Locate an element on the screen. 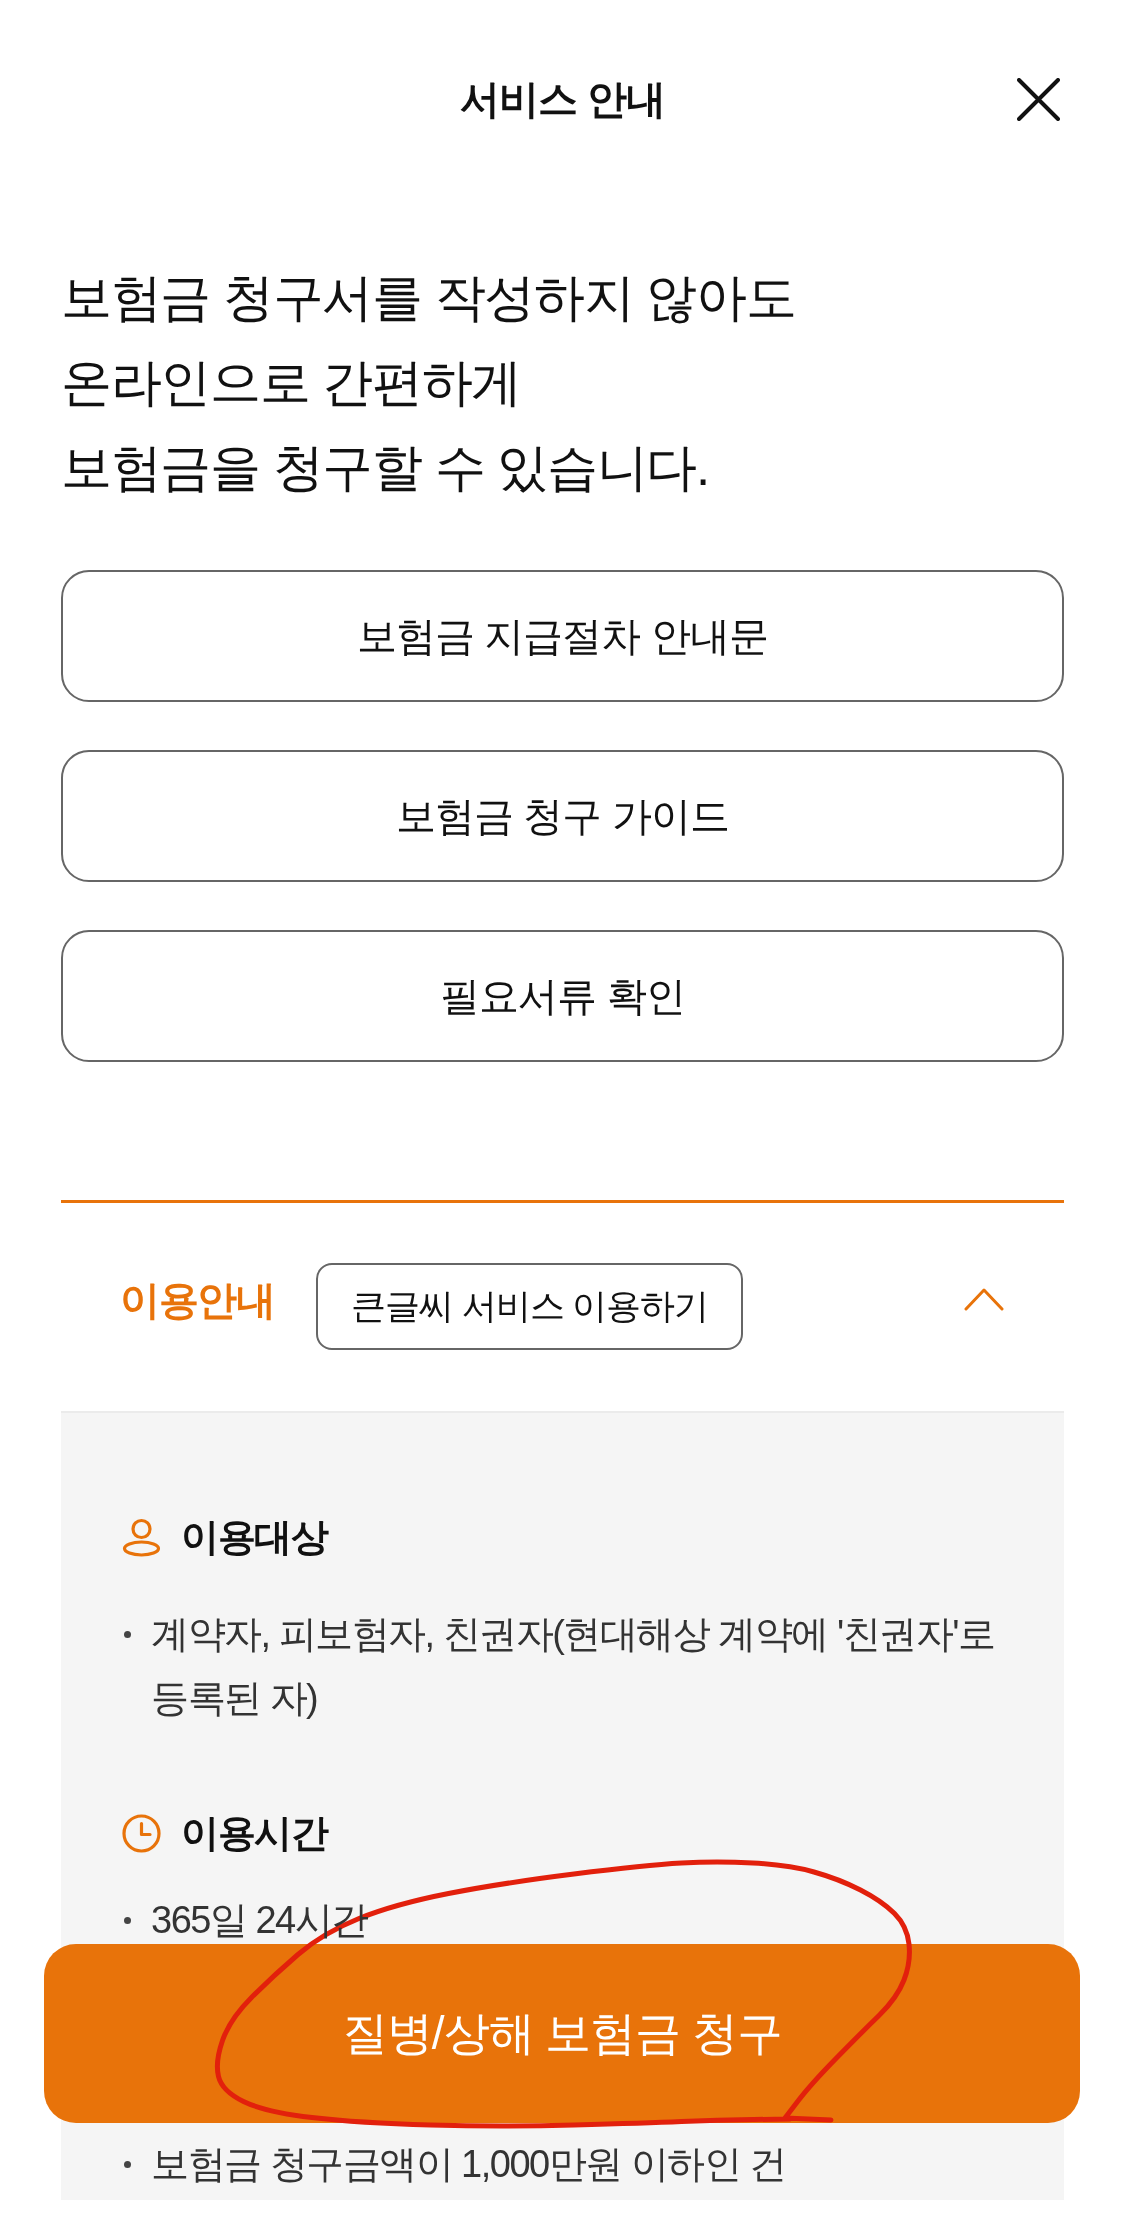 This screenshot has height=2216, width=1125. large-text-service-button: 큰글씨 서비스 이용하기 is located at coordinates (530, 1306).